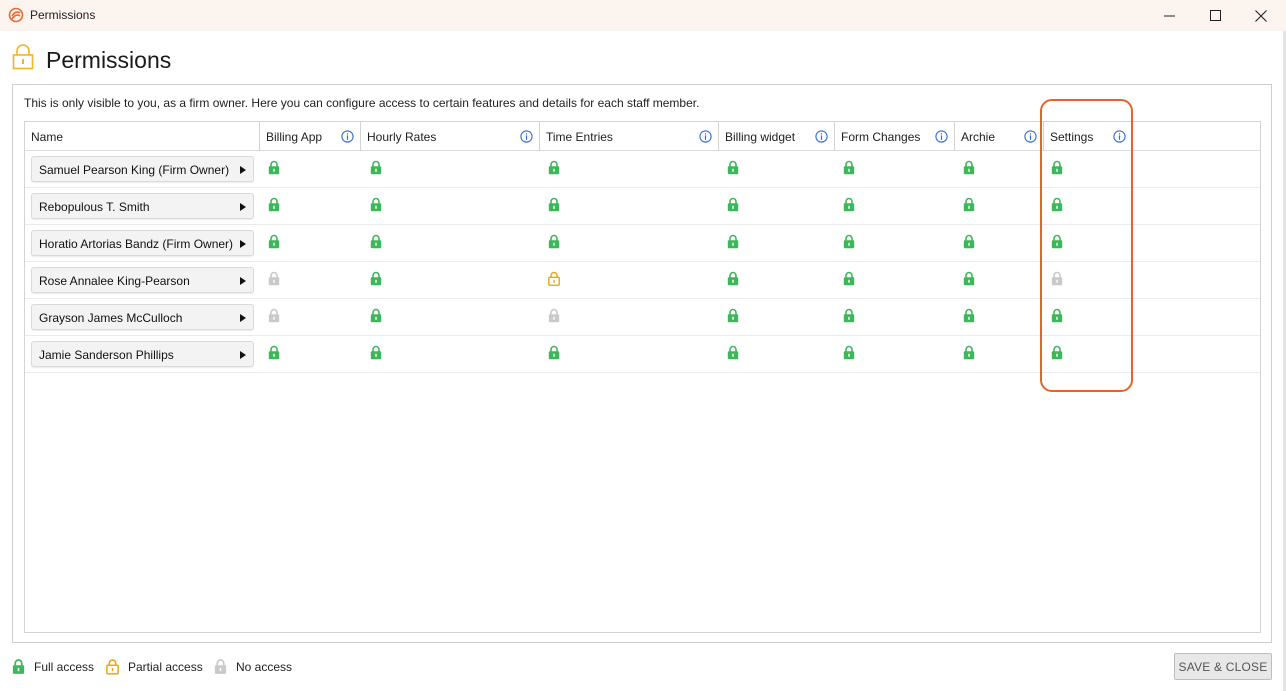  I want to click on window-title: Permissions, so click(63, 15).